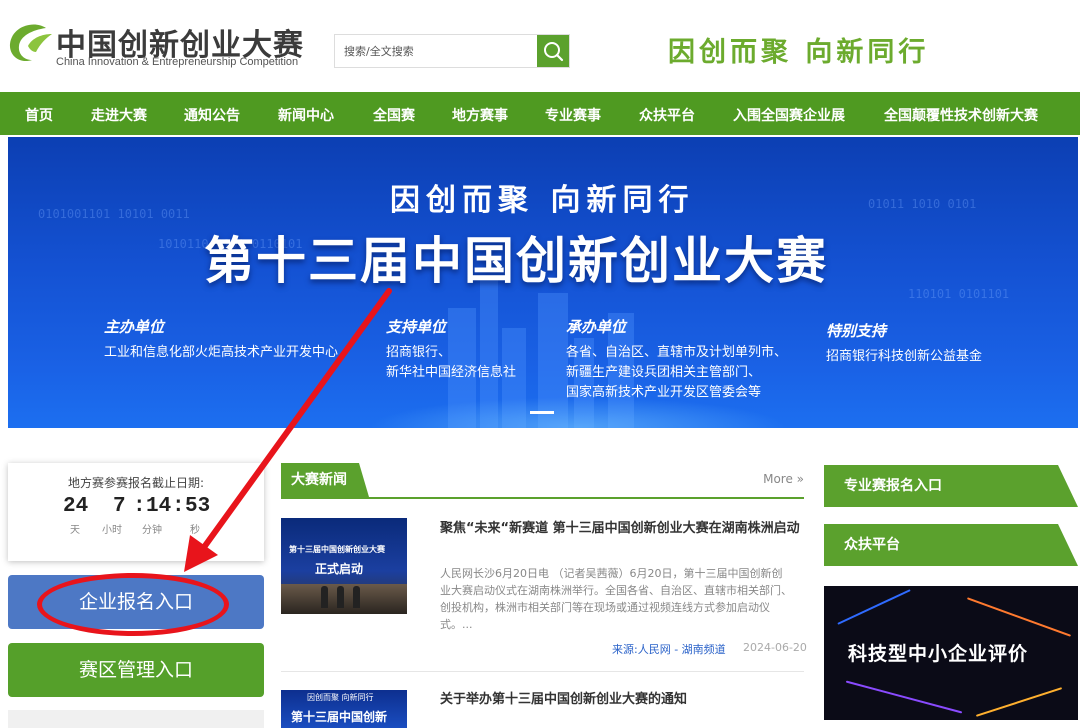  Describe the element at coordinates (667, 115) in the screenshot. I see `nav-item-platform: 众扶平台` at that location.